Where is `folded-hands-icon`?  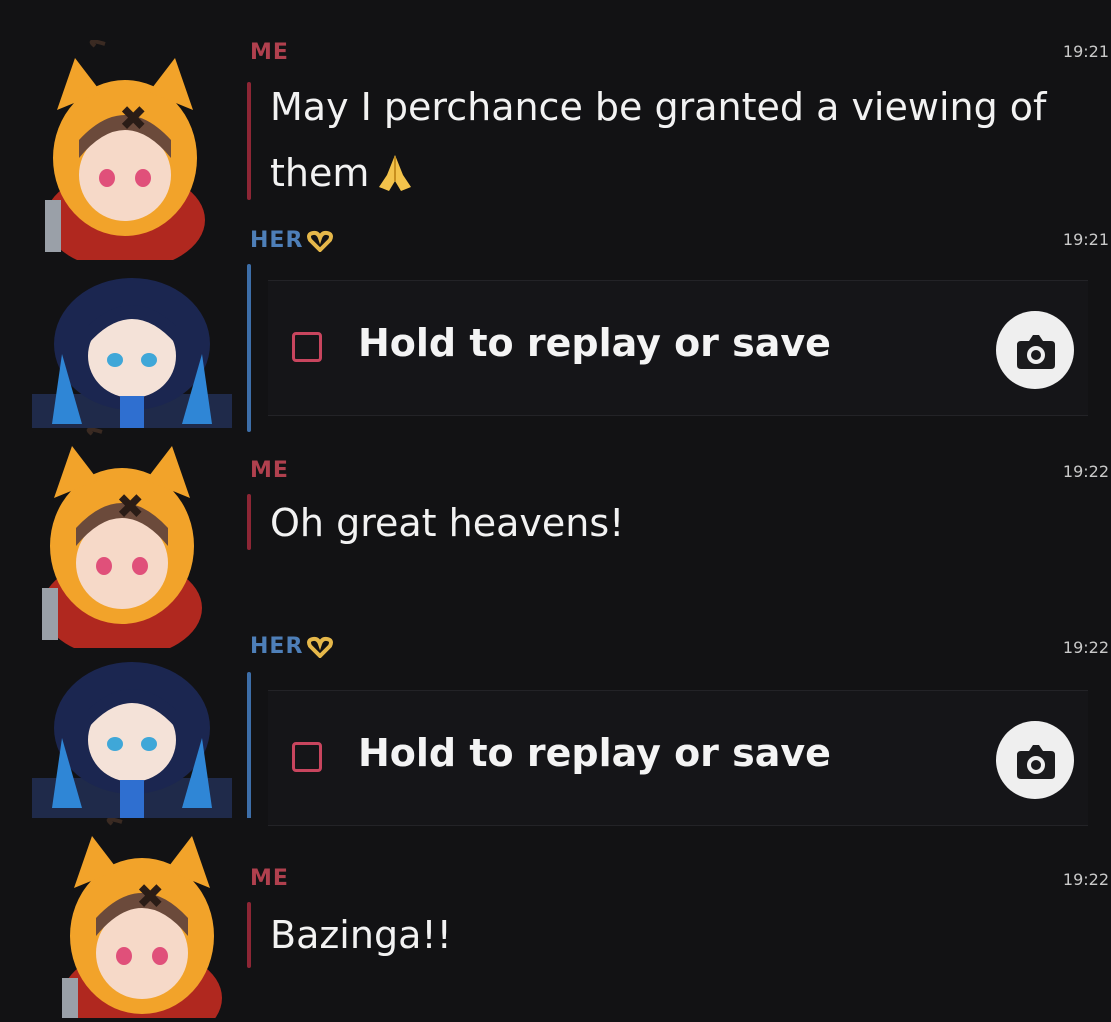 folded-hands-icon is located at coordinates (395, 173).